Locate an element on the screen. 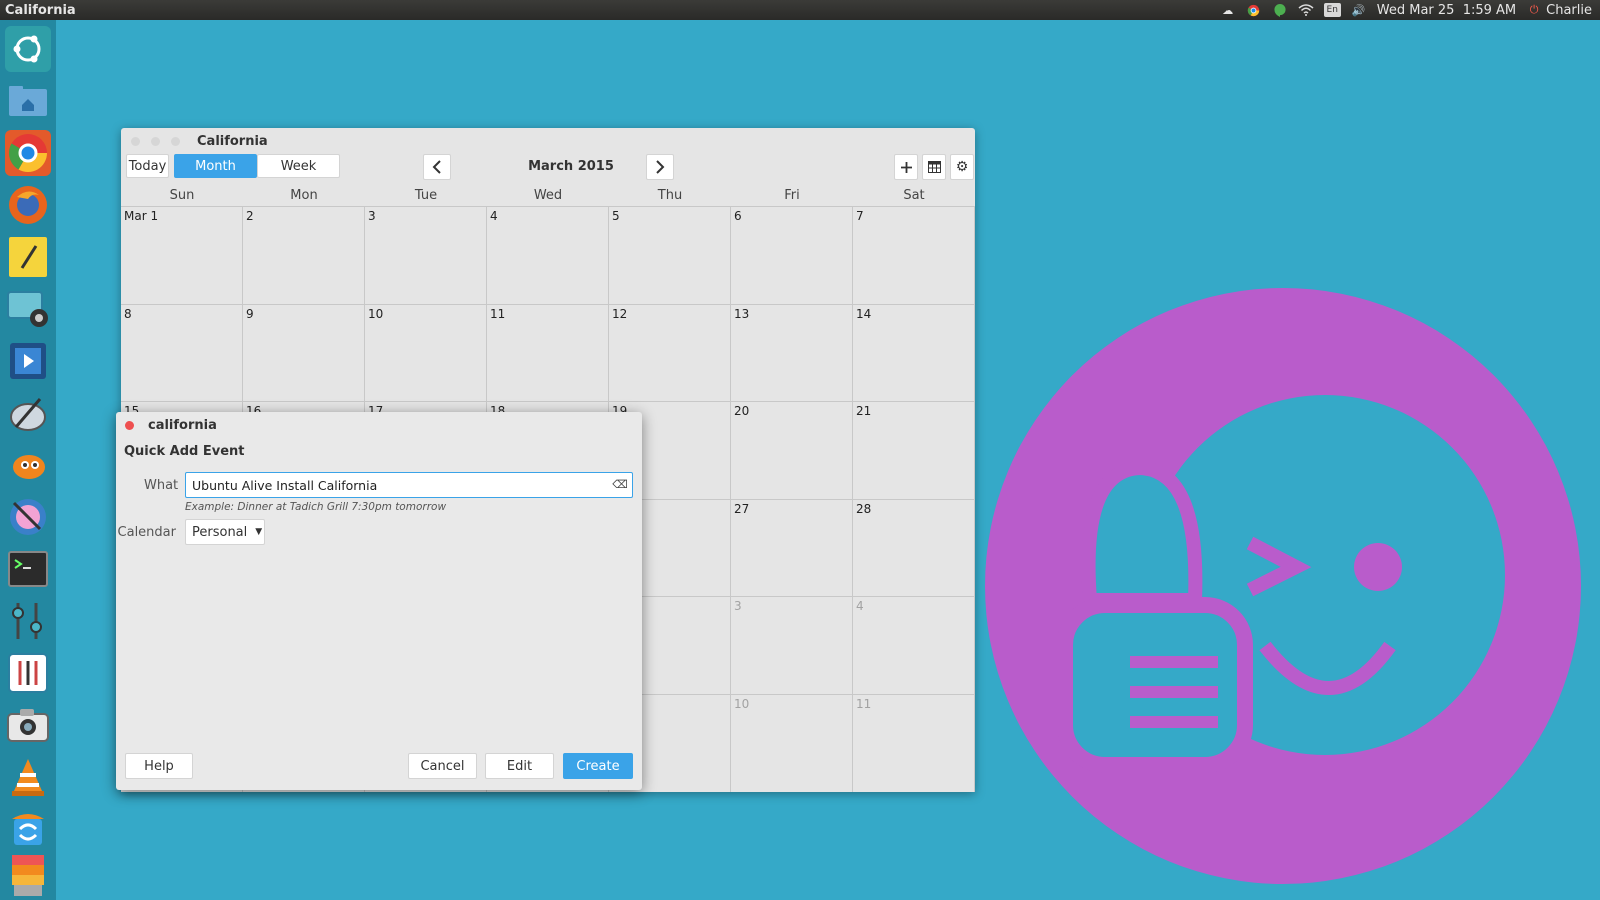 The image size is (1600, 900). camera-icon is located at coordinates (28, 725).